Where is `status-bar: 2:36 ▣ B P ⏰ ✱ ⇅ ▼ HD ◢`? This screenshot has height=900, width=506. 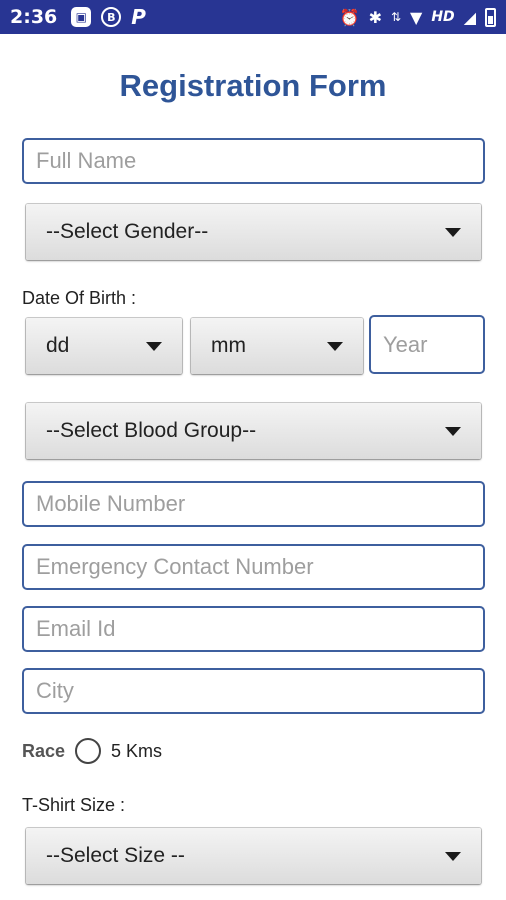 status-bar: 2:36 ▣ B P ⏰ ✱ ⇅ ▼ HD ◢ is located at coordinates (253, 17).